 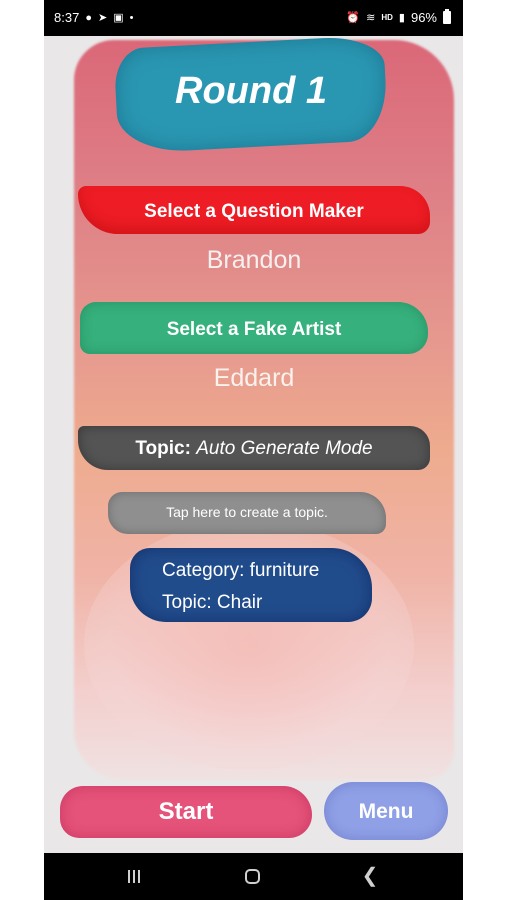 I want to click on menu-button-label: Menu, so click(x=386, y=812).